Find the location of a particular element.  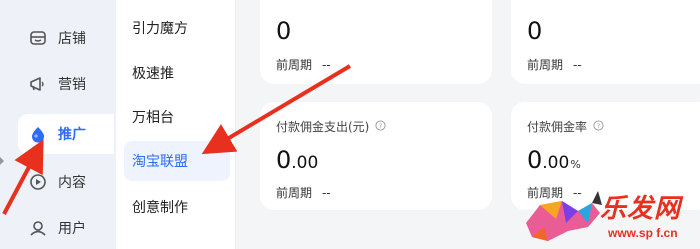

rail-item-store: 店铺 is located at coordinates (66, 38).